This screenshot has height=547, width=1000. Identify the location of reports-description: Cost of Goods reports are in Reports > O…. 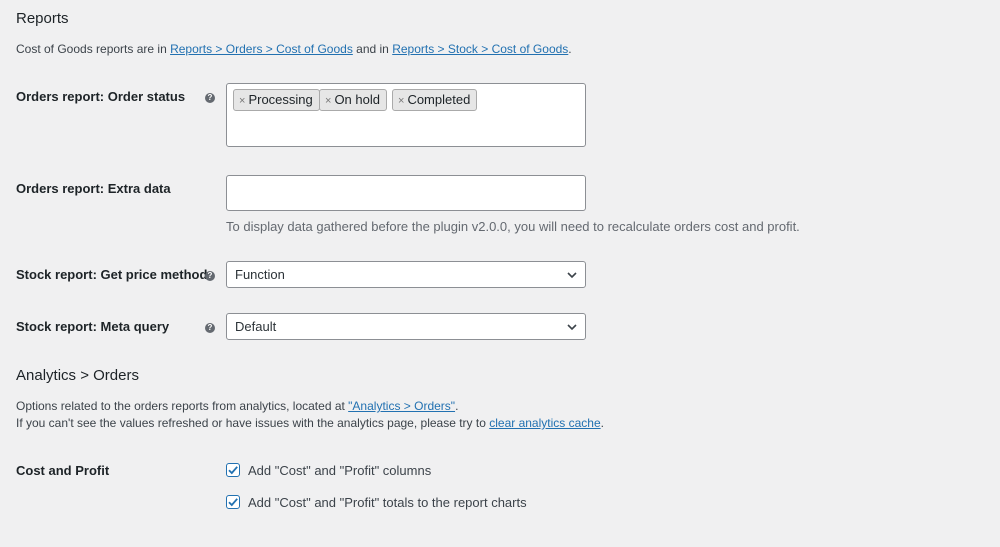
(294, 49).